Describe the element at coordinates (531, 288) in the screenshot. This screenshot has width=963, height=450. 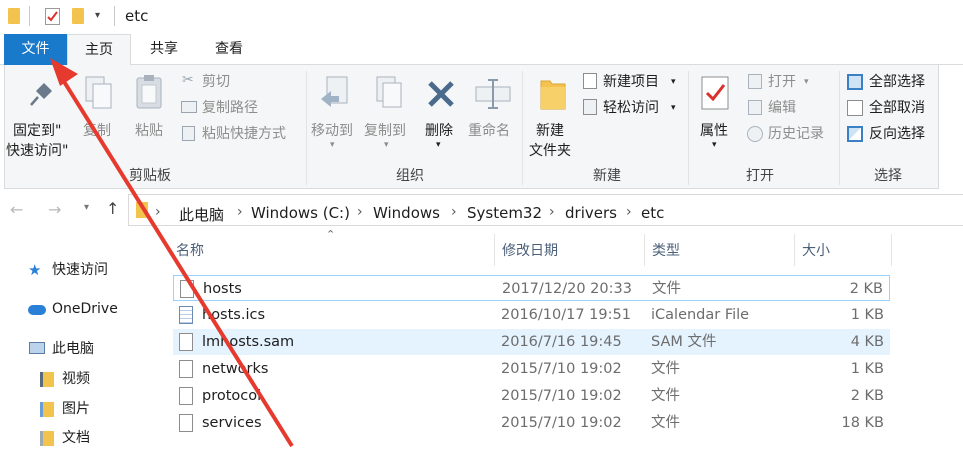
I see `table-row: hosts 2017/12/20 20:33 文件 2 KB` at that location.